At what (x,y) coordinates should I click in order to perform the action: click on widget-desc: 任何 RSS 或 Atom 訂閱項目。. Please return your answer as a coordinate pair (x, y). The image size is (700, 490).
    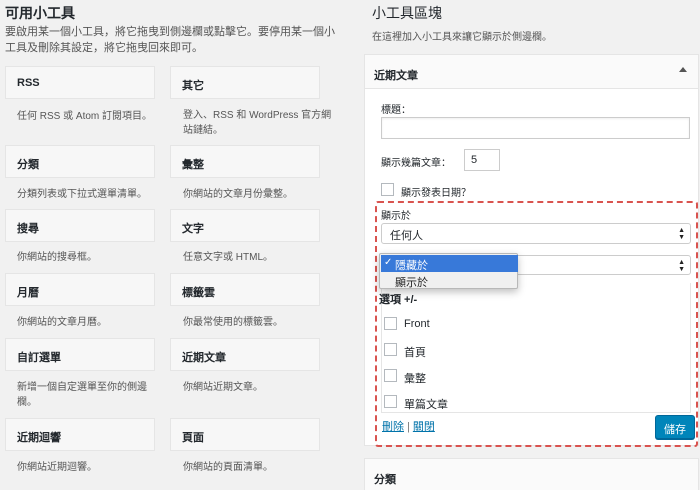
    Looking at the image, I should click on (85, 116).